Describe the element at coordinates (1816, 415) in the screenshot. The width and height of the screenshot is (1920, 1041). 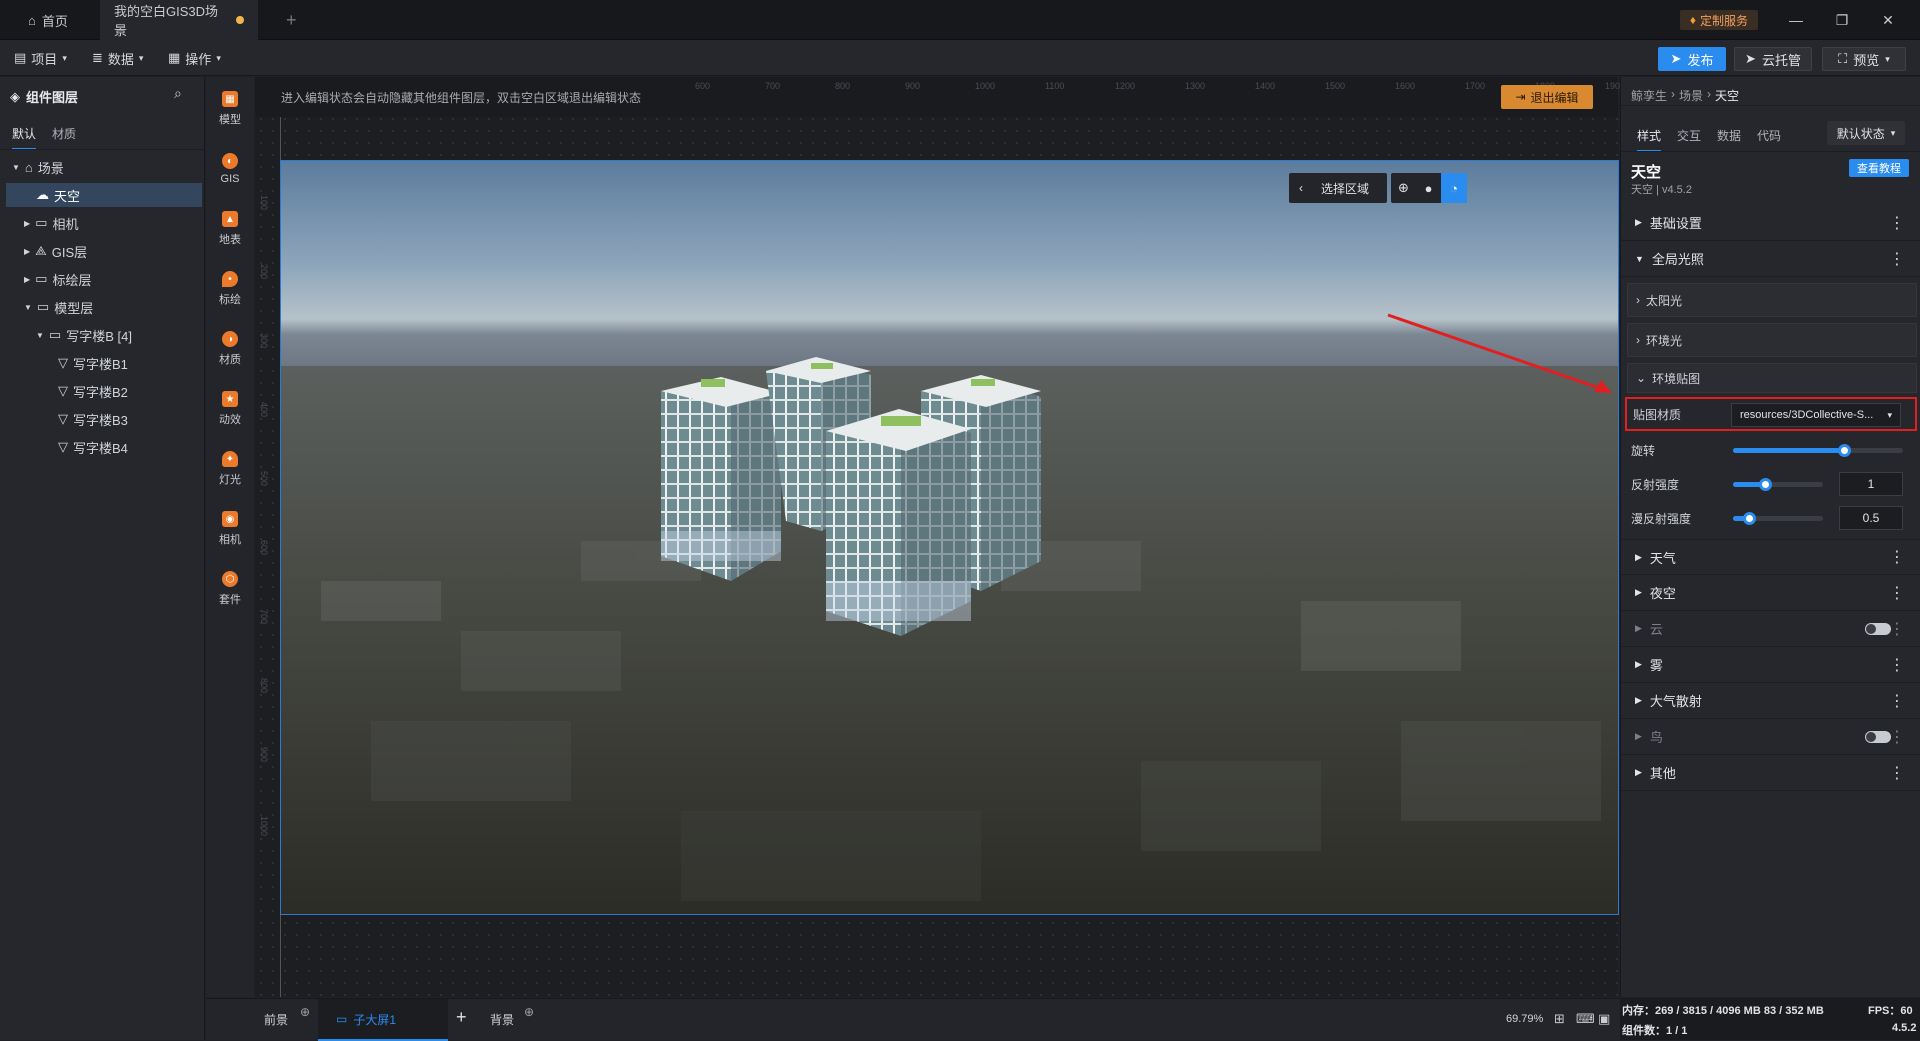
I see `texture-select: resources/3DCollective-S... ▾` at that location.